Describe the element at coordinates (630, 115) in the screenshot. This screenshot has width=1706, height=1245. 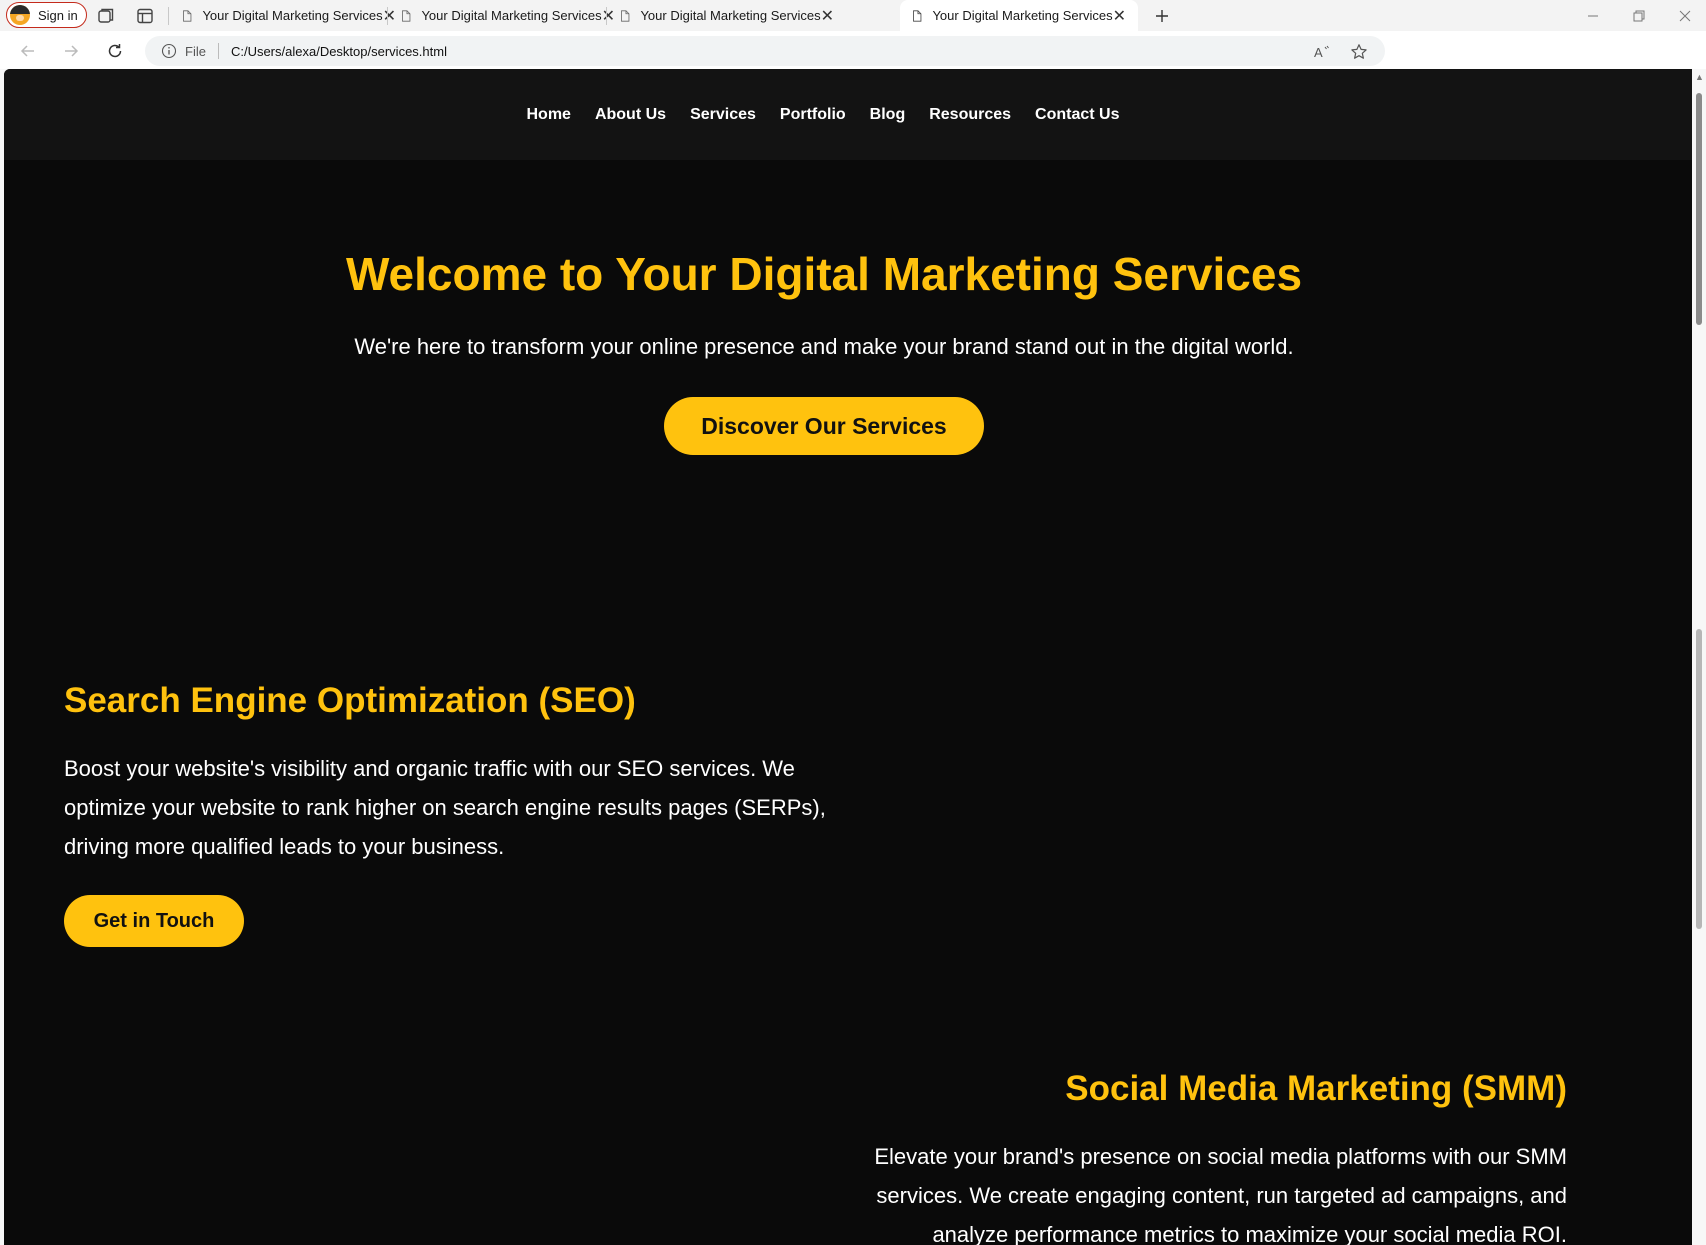
I see `nav-link-about-us: About Us` at that location.